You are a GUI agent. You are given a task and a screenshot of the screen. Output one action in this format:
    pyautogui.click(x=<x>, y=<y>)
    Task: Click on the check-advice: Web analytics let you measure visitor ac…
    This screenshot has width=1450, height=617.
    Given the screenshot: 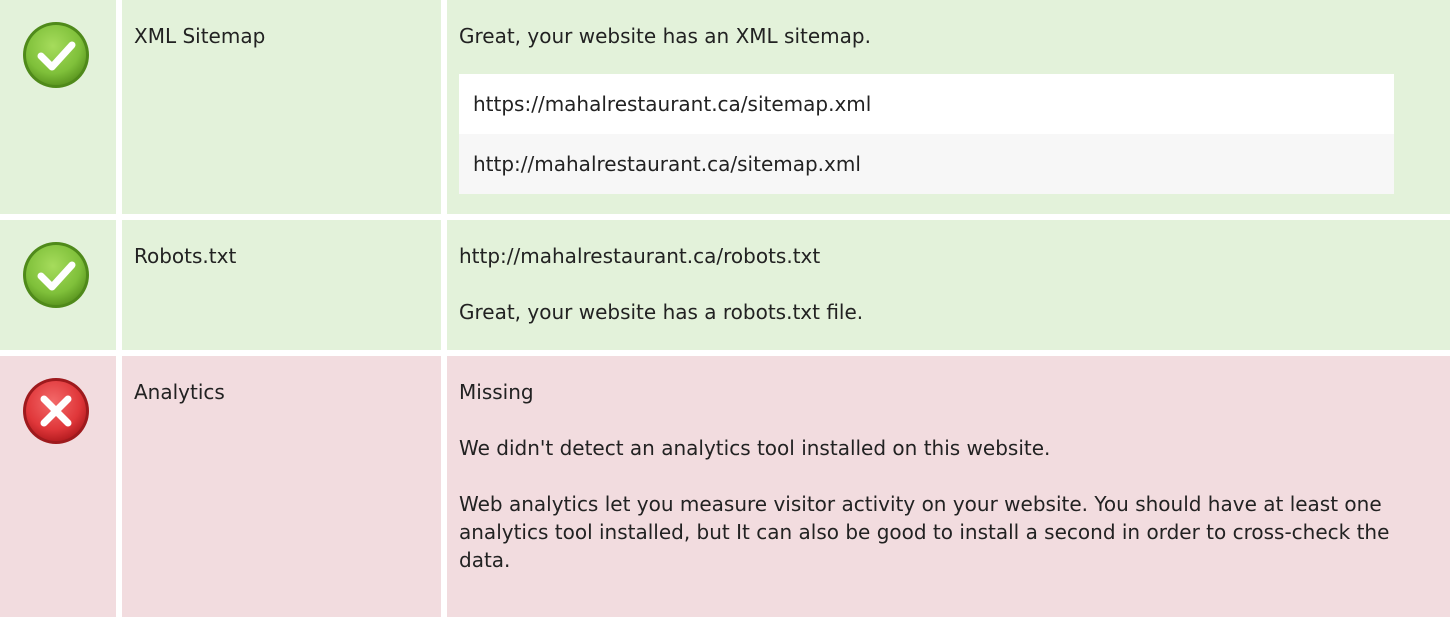 What is the action you would take?
    pyautogui.click(x=924, y=532)
    